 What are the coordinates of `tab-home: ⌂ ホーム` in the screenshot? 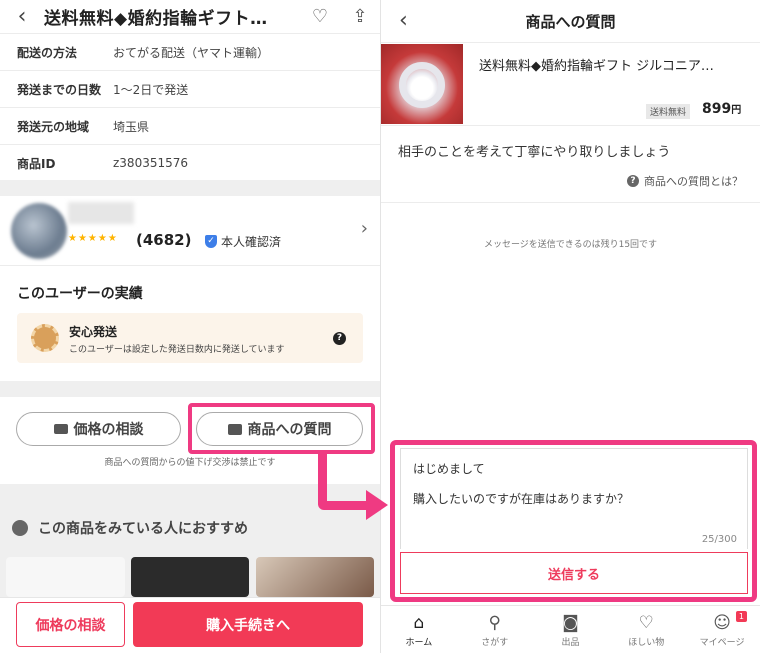 It's located at (419, 629).